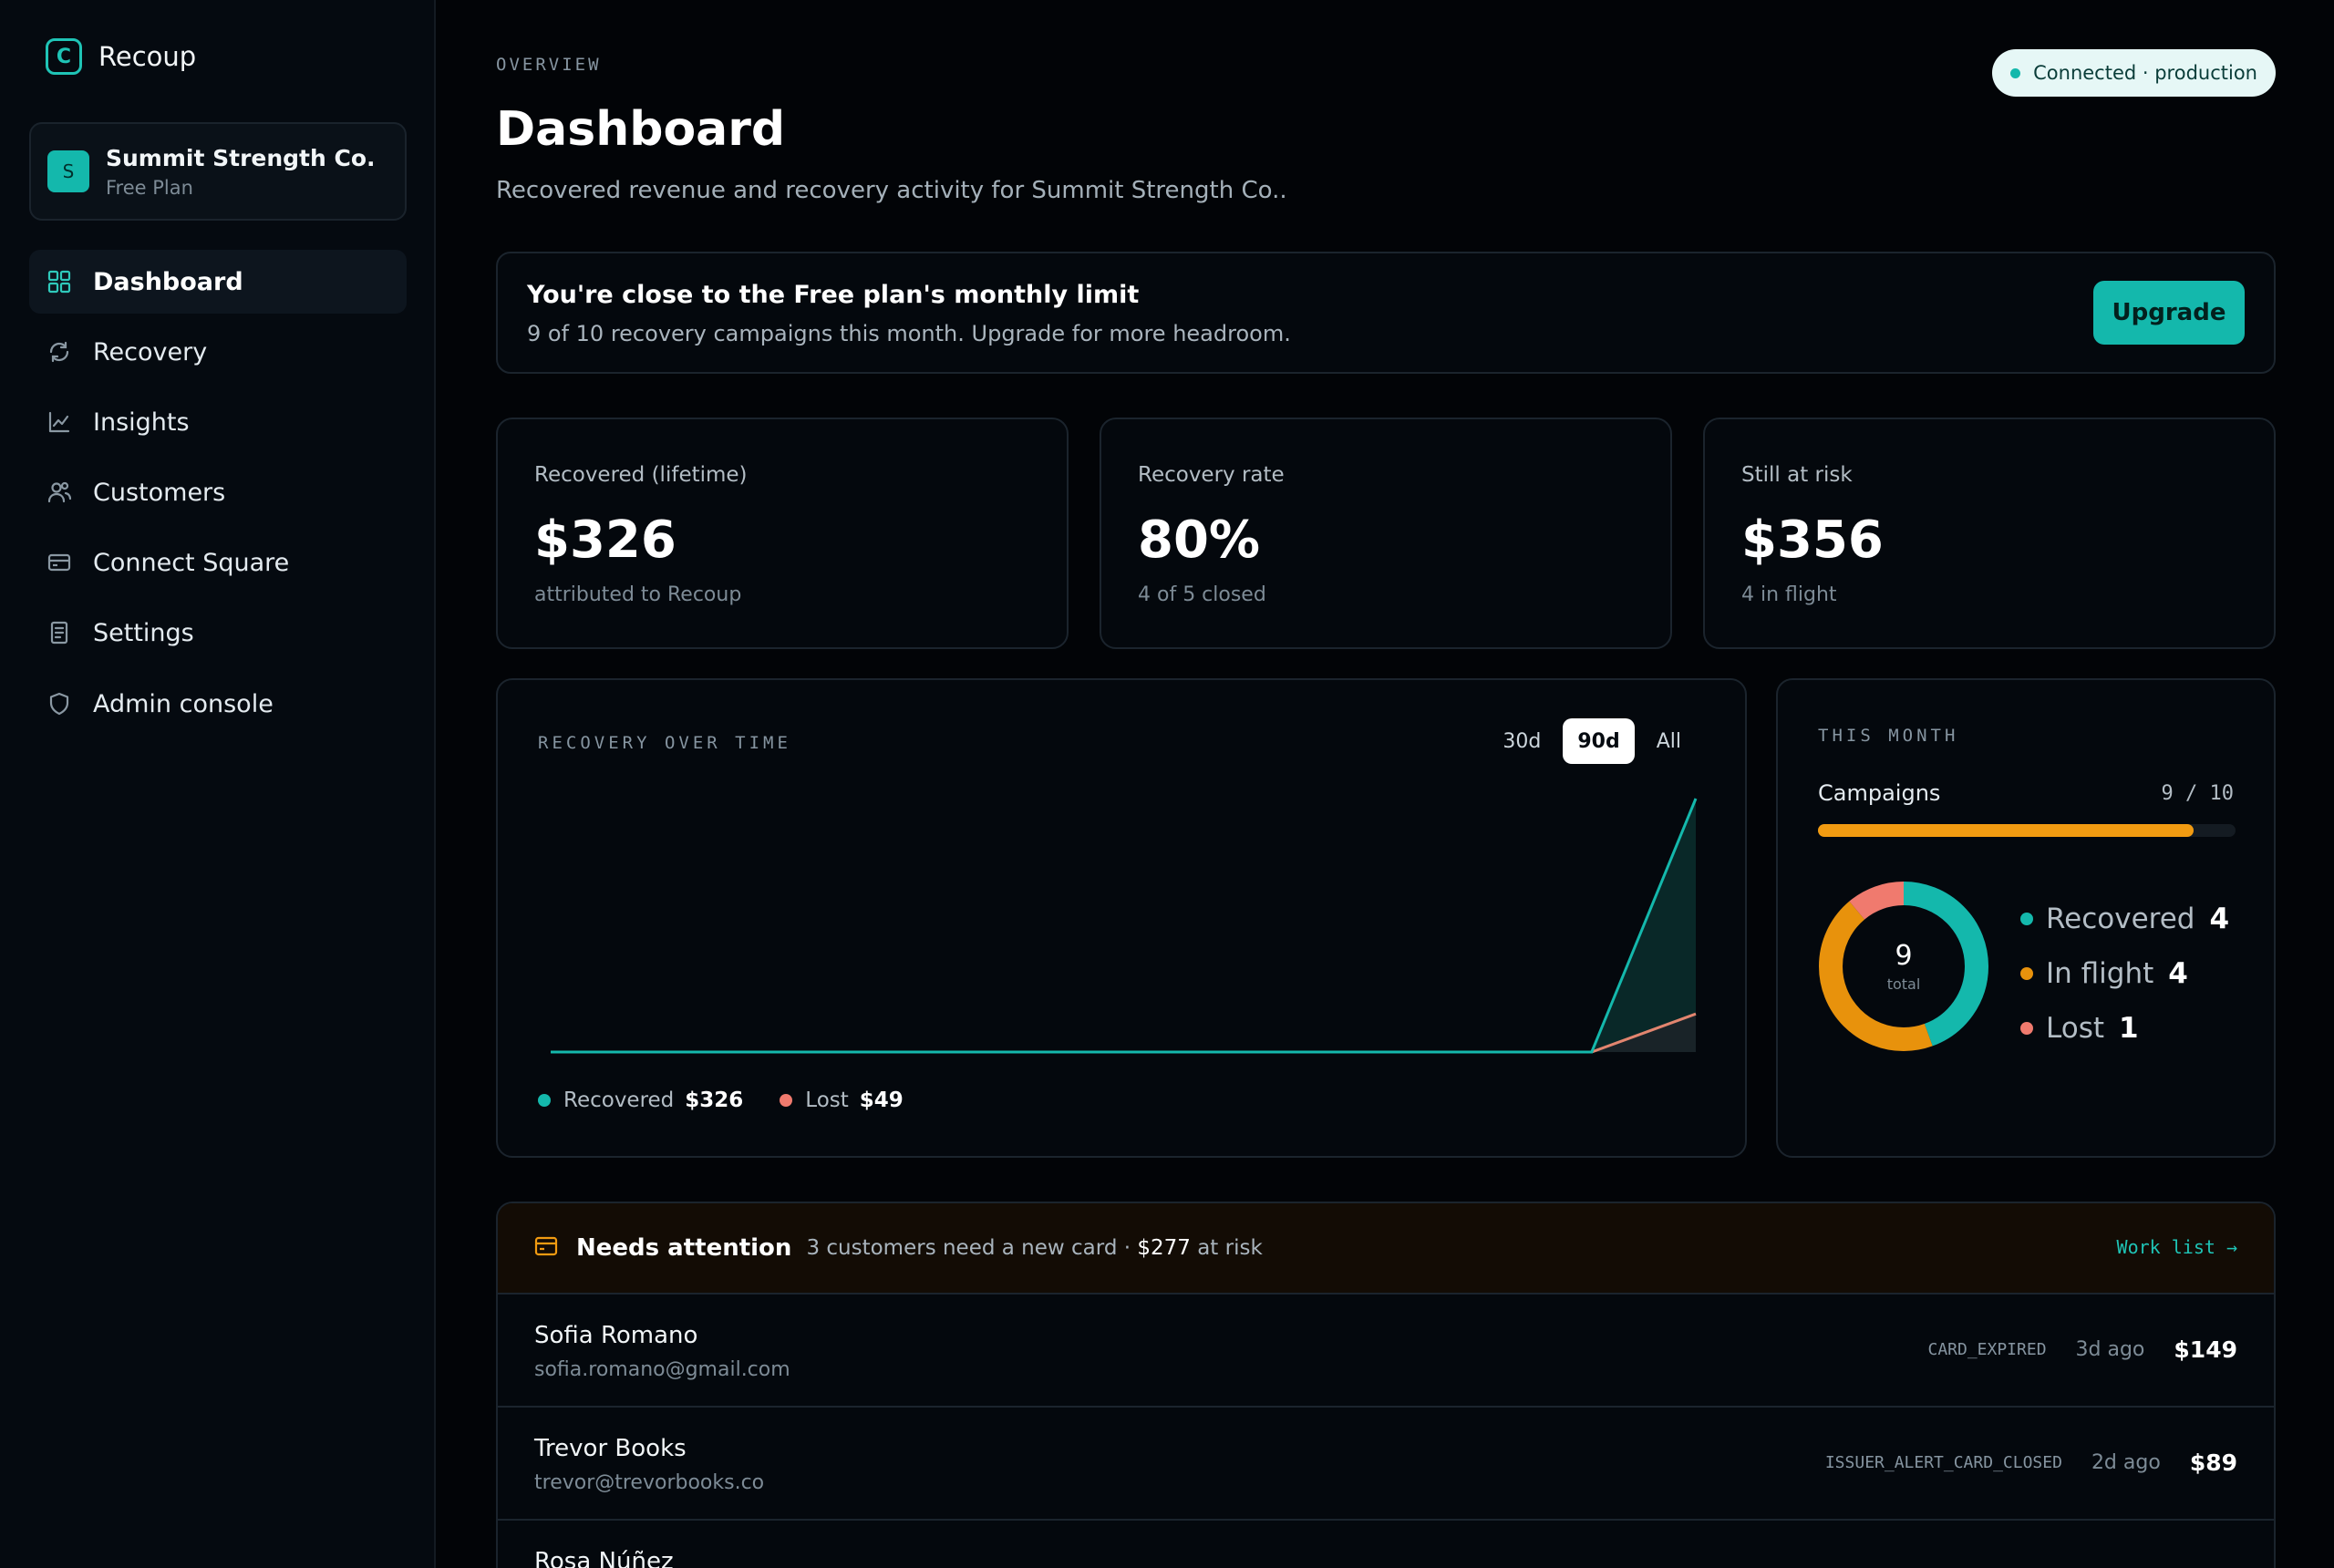 The height and width of the screenshot is (1568, 2334). What do you see at coordinates (1211, 475) in the screenshot?
I see `stat-label: Recovery rate` at bounding box center [1211, 475].